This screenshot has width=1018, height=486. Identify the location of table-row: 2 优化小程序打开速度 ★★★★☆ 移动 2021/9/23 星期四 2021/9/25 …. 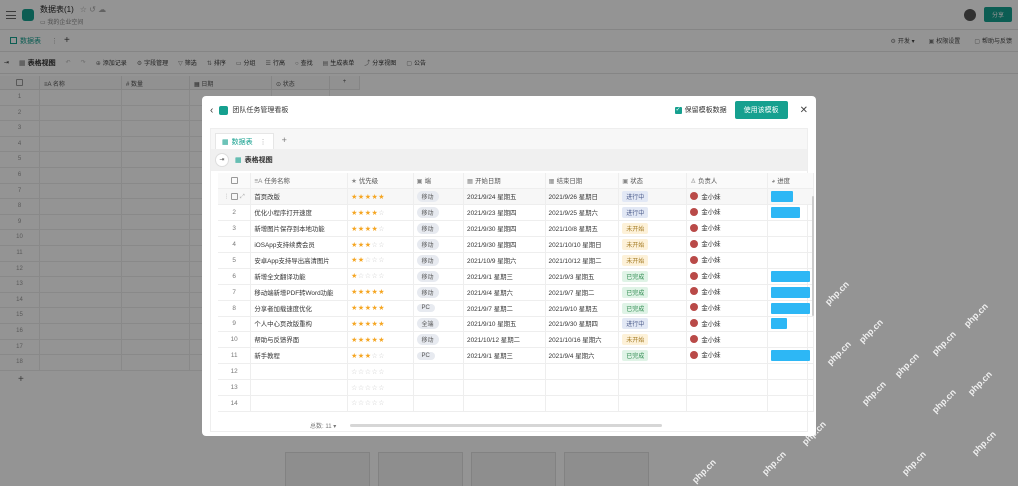
(516, 213).